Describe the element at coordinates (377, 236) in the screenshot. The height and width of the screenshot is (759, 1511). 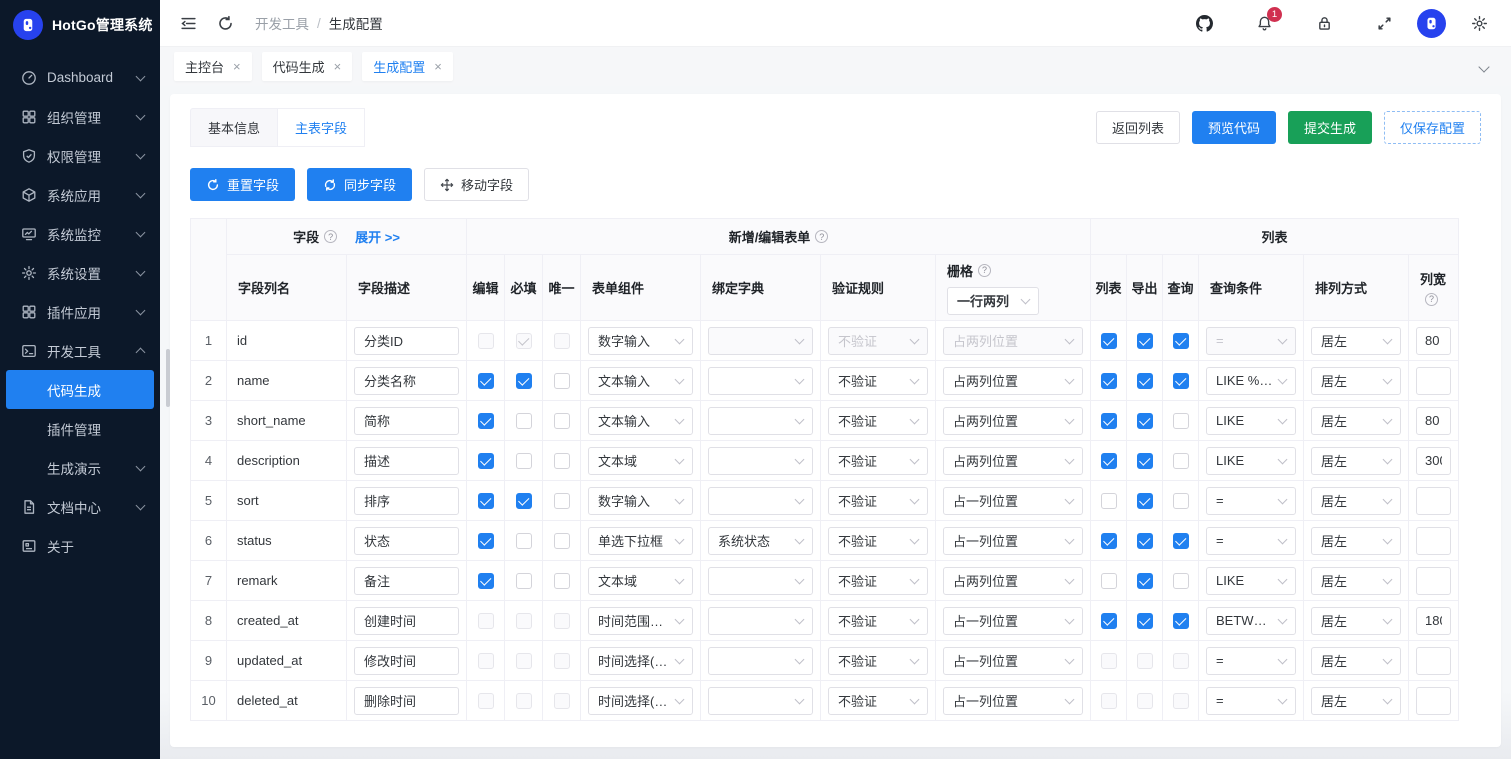
I see `expand-fields-link: 展开 >>` at that location.